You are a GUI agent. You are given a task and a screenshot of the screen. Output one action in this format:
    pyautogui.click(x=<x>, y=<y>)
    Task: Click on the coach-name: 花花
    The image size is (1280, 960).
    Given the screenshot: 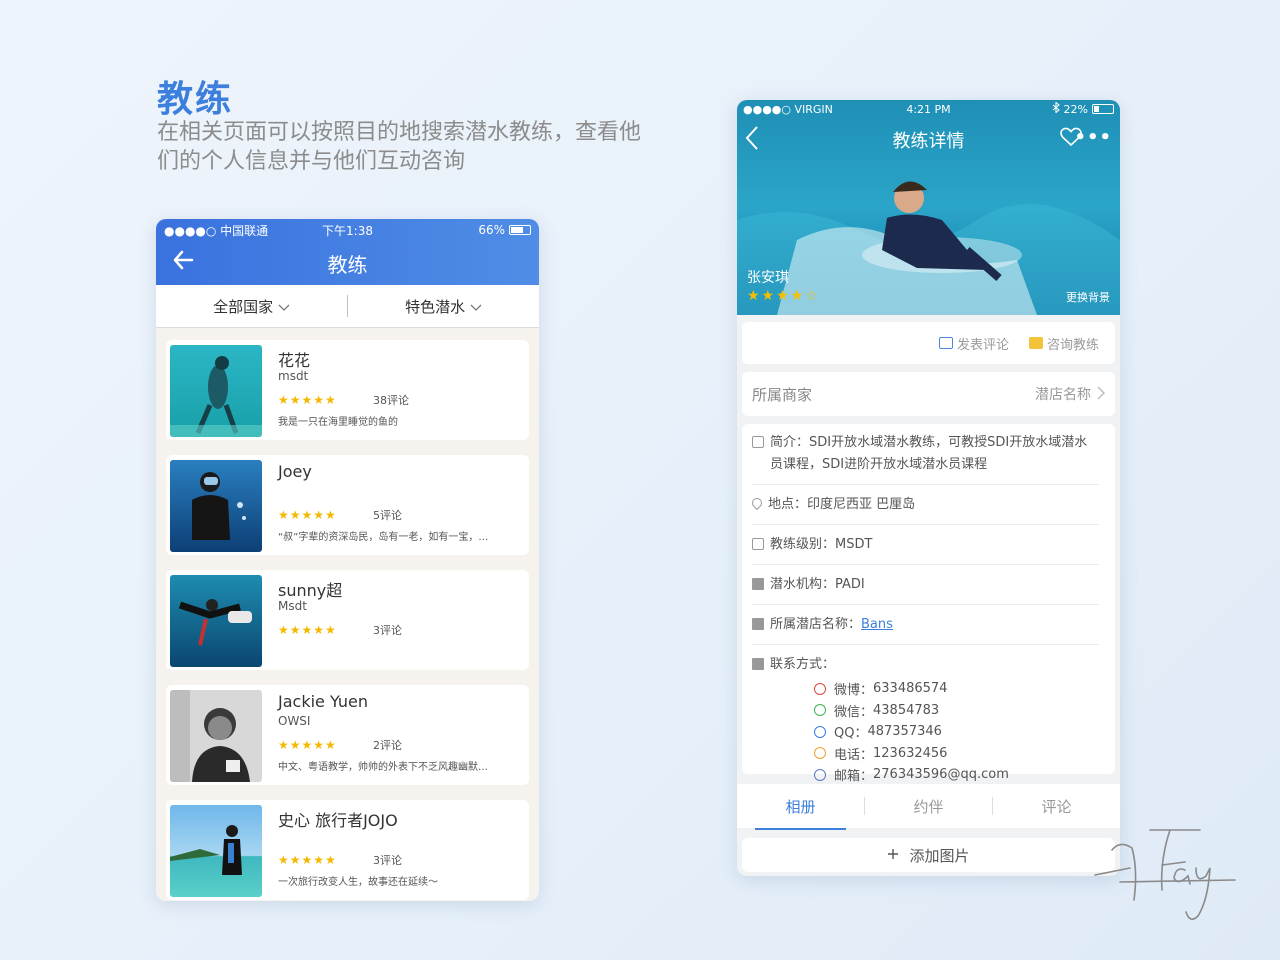 What is the action you would take?
    pyautogui.click(x=294, y=360)
    